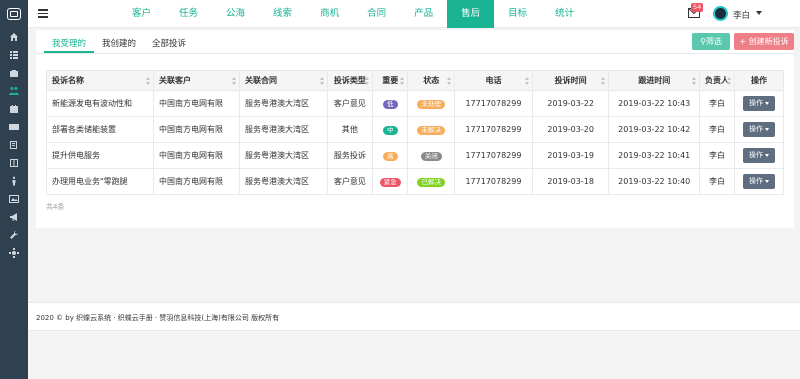  What do you see at coordinates (14, 91) in the screenshot?
I see `sidebar-item-users` at bounding box center [14, 91].